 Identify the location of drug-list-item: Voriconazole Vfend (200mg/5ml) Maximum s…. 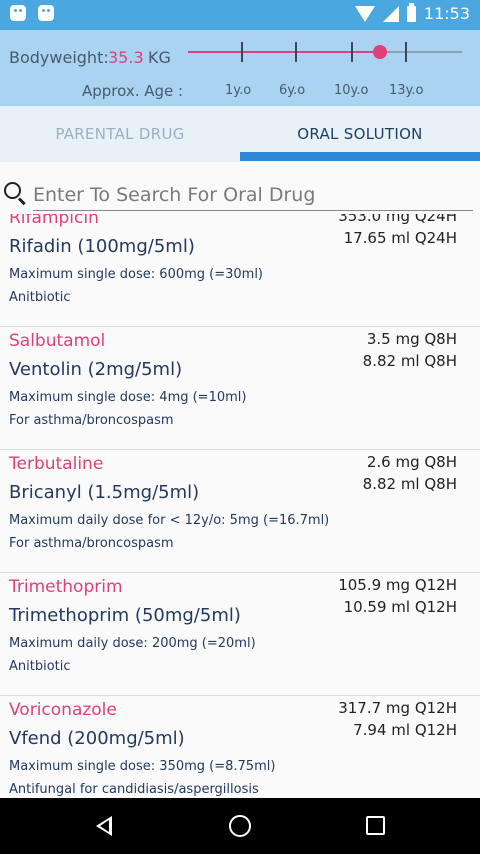
(240, 747).